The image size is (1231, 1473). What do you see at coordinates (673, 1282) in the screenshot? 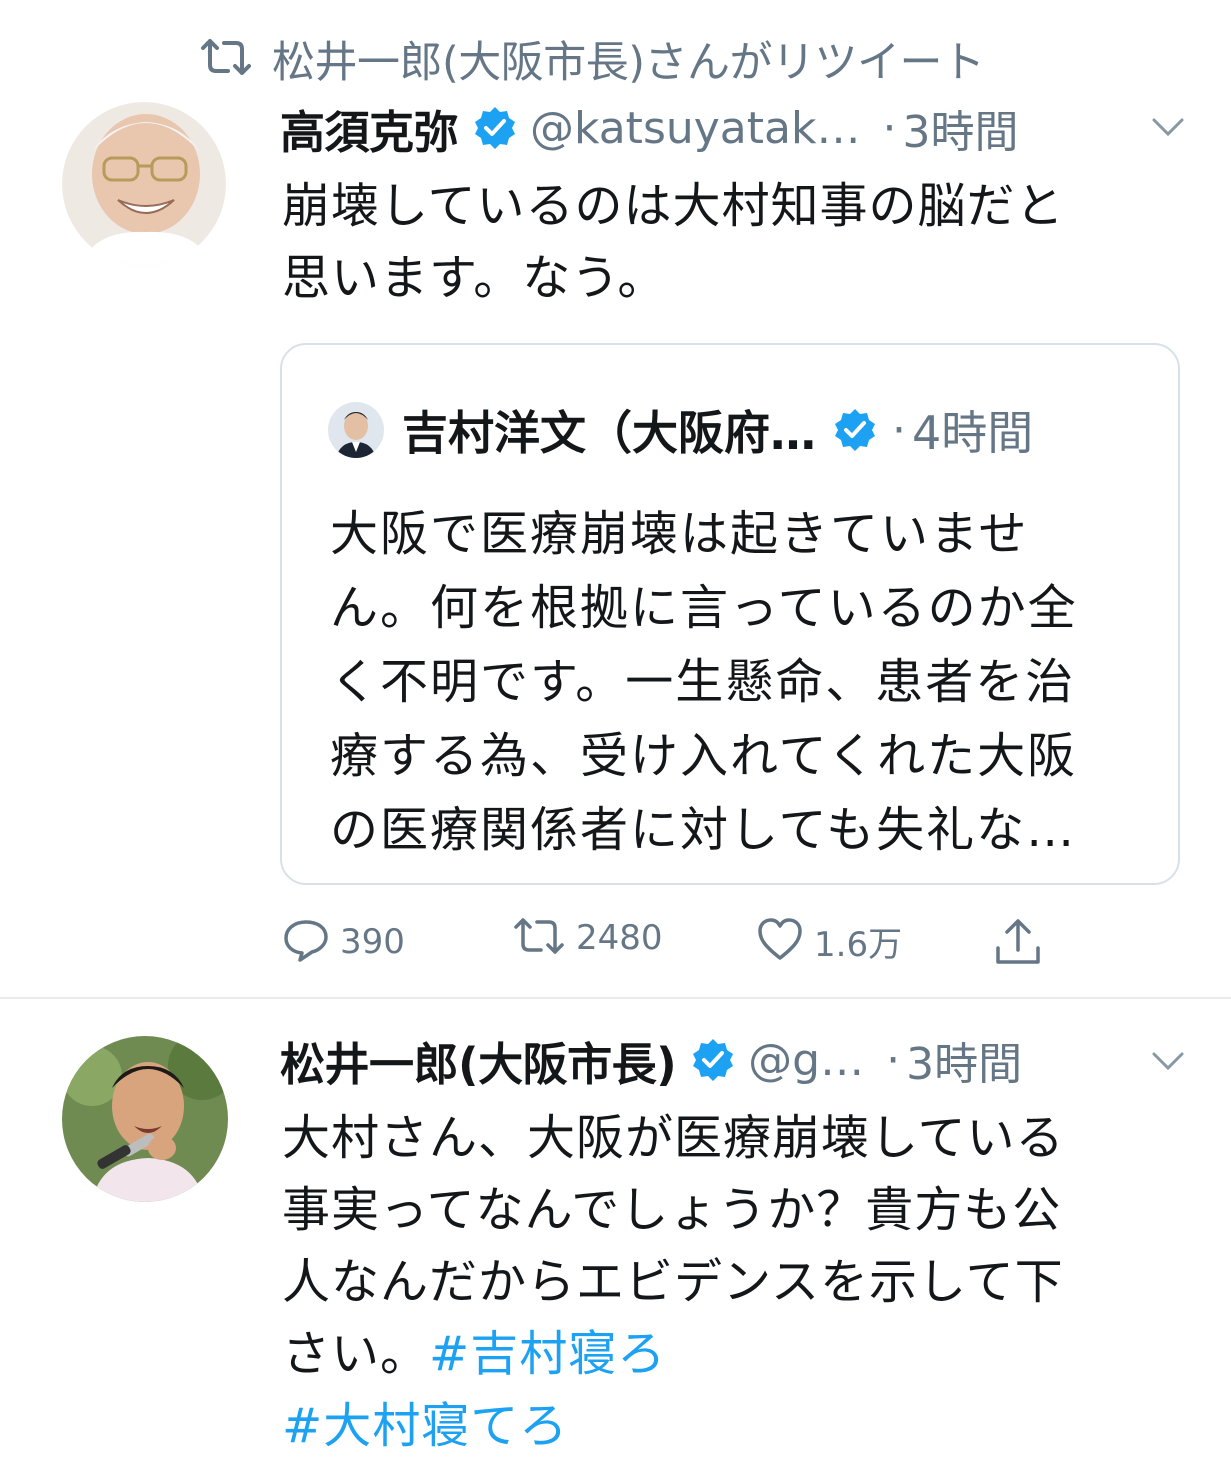
I see `tweet-text-line: 人なんだからエビデンスを示して下` at bounding box center [673, 1282].